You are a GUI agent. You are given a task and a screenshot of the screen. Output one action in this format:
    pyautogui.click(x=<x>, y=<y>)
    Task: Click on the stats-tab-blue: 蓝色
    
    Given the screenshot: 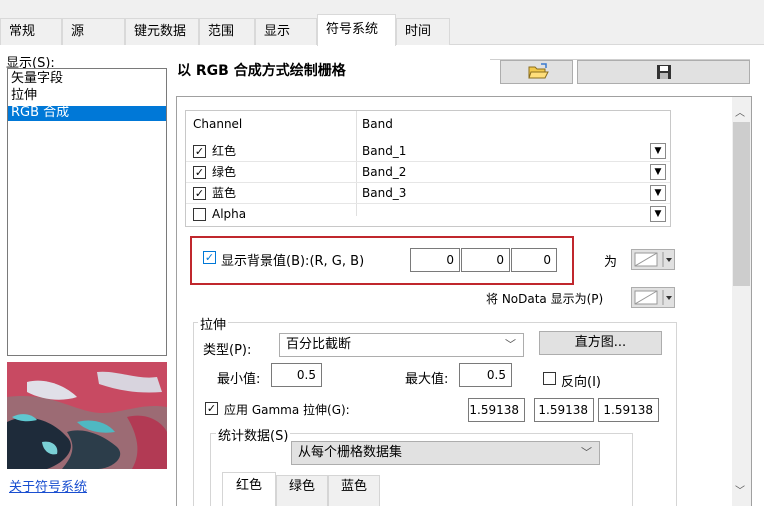 What is the action you would take?
    pyautogui.click(x=354, y=490)
    